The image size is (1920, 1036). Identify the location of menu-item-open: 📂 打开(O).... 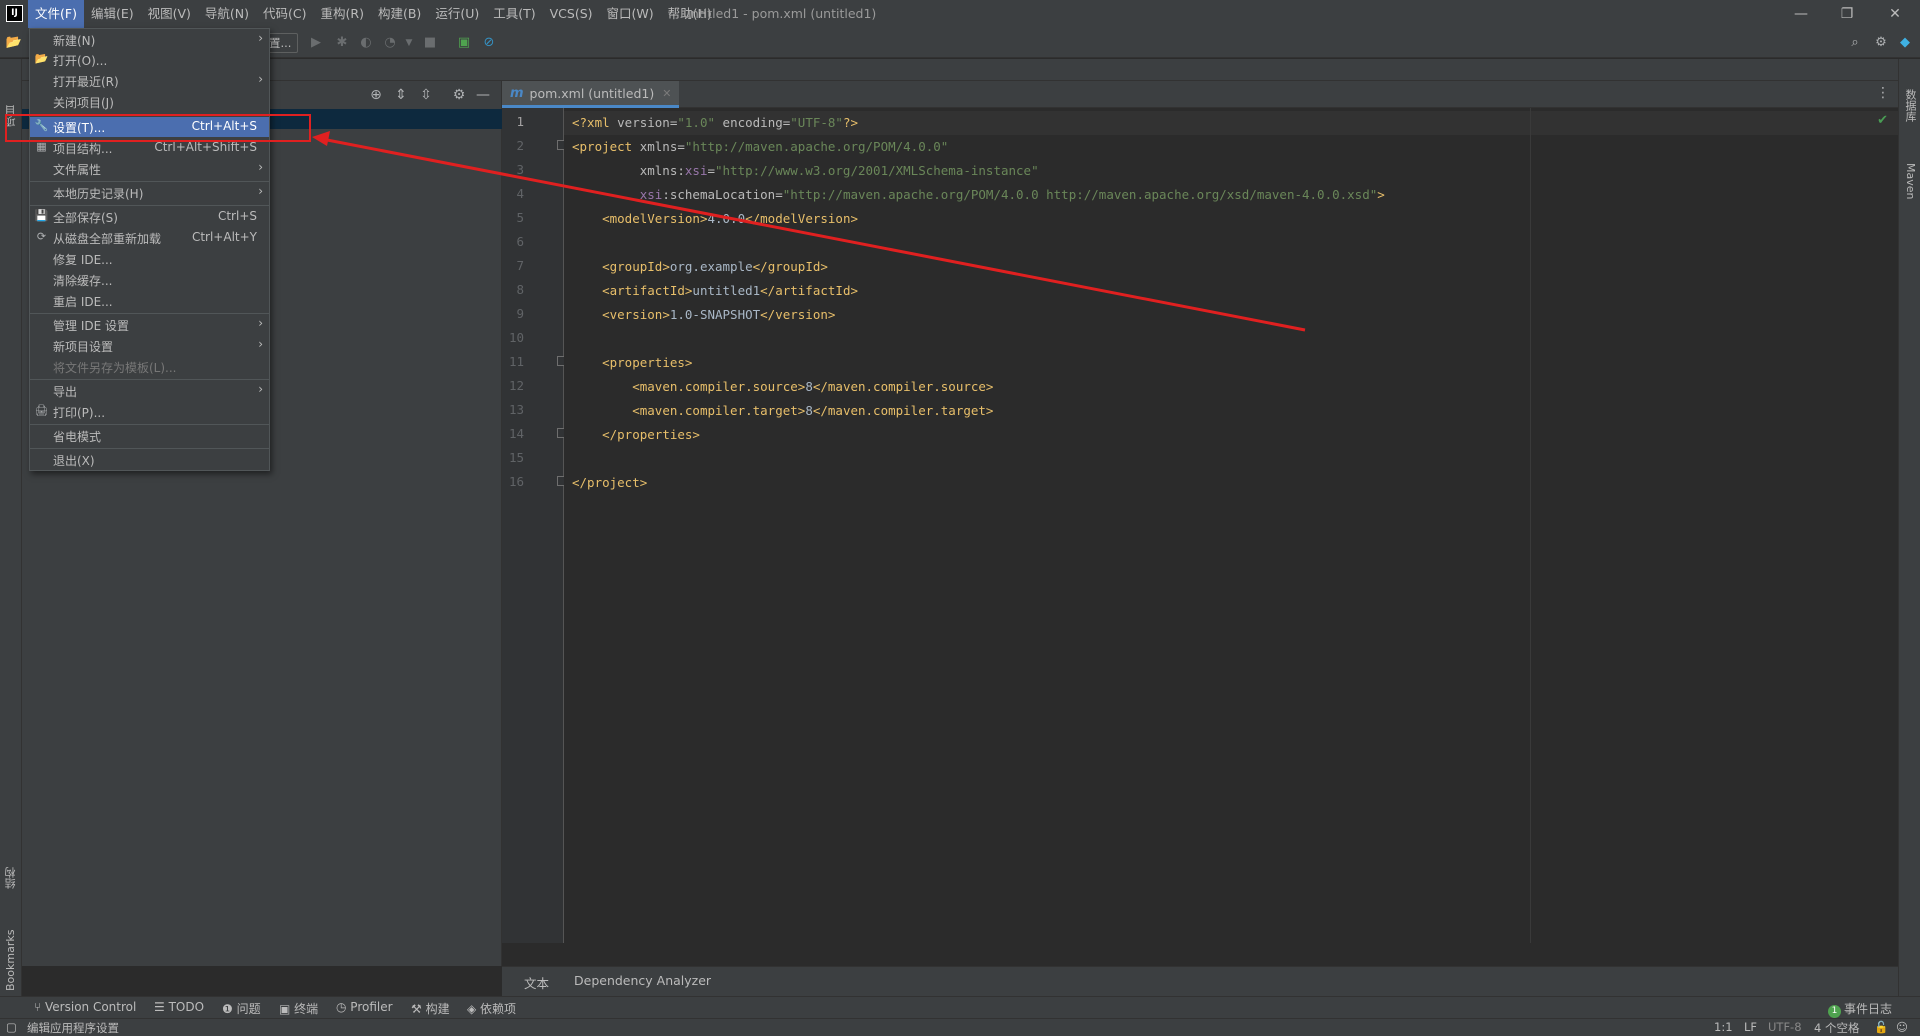
(149, 60).